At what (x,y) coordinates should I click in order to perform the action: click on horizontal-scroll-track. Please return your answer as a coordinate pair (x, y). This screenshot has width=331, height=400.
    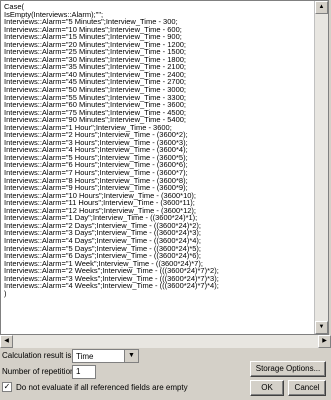
    Looking at the image, I should click on (165, 341).